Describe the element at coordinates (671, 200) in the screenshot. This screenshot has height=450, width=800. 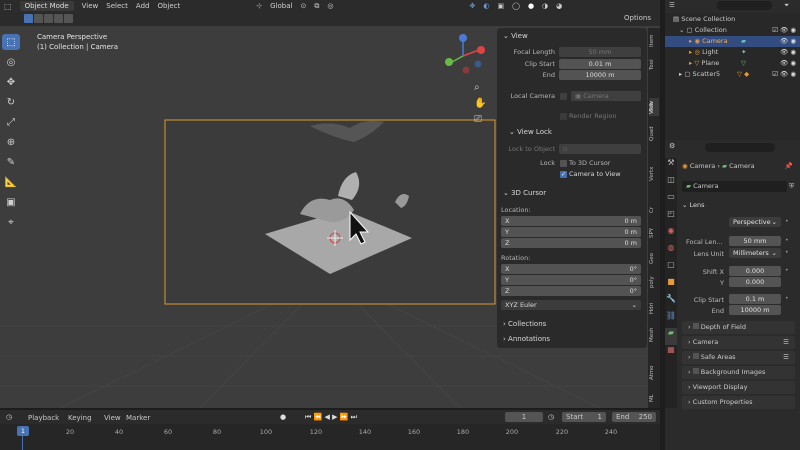
I see `output-props-icon: ▭` at that location.